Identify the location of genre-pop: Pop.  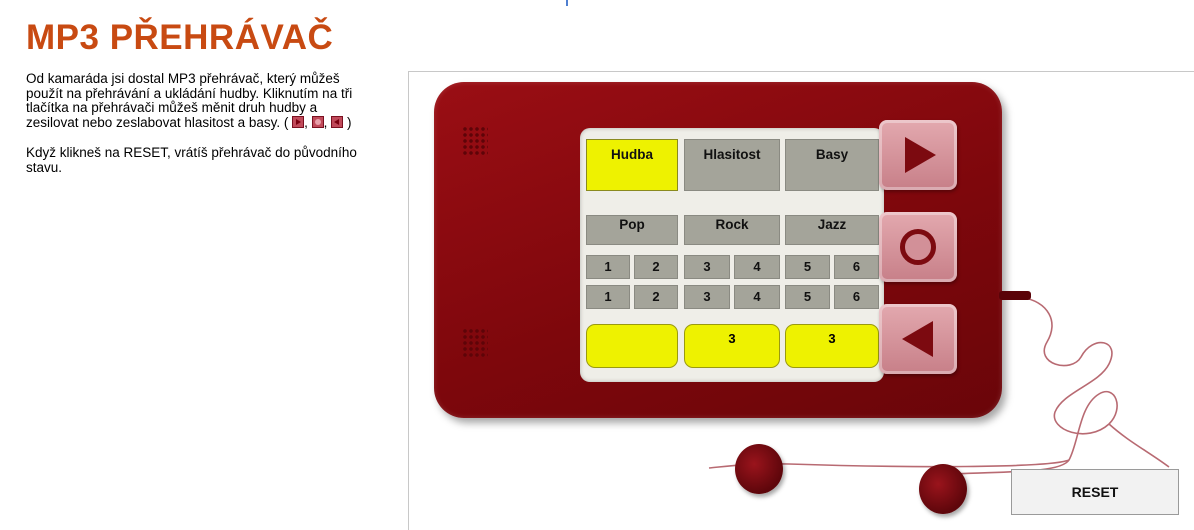
(632, 230).